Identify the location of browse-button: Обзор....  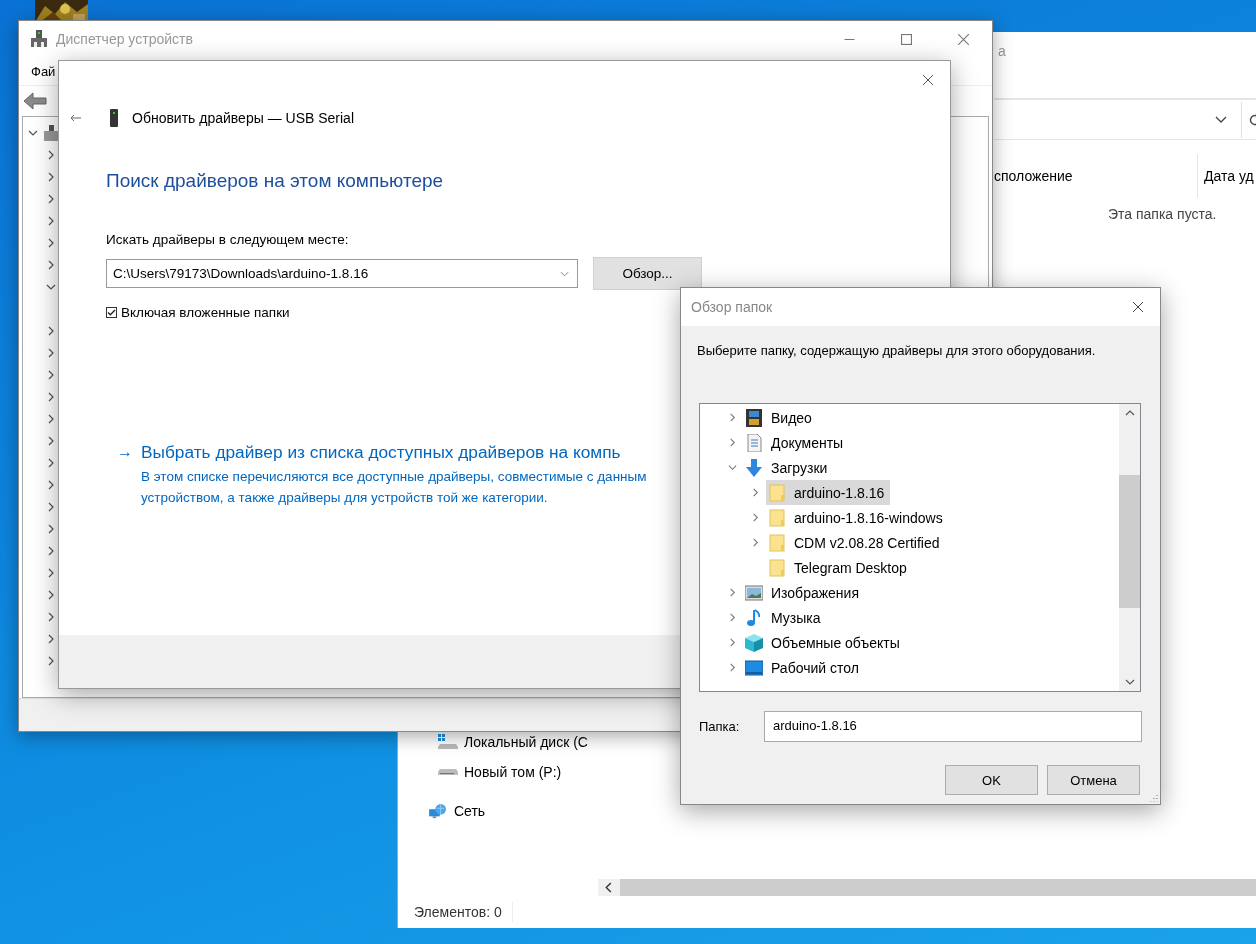
(647, 273).